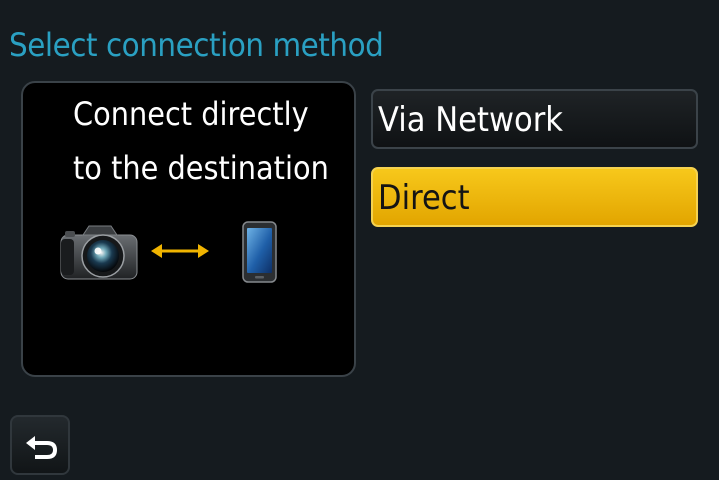 The width and height of the screenshot is (719, 480). I want to click on camera-icon, so click(99, 252).